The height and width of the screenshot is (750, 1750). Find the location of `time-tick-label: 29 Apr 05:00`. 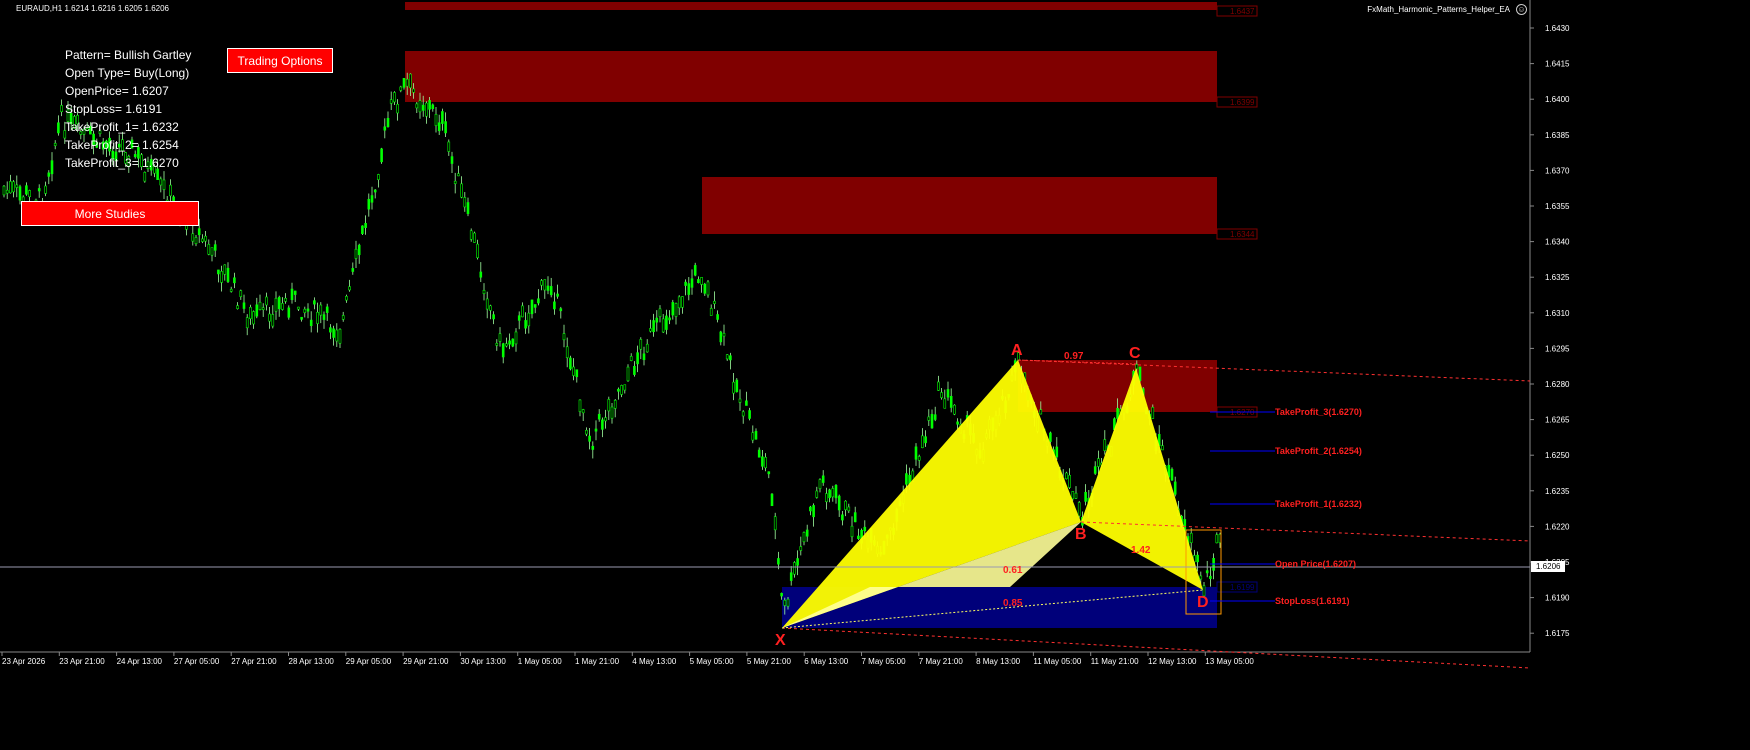

time-tick-label: 29 Apr 05:00 is located at coordinates (369, 661).